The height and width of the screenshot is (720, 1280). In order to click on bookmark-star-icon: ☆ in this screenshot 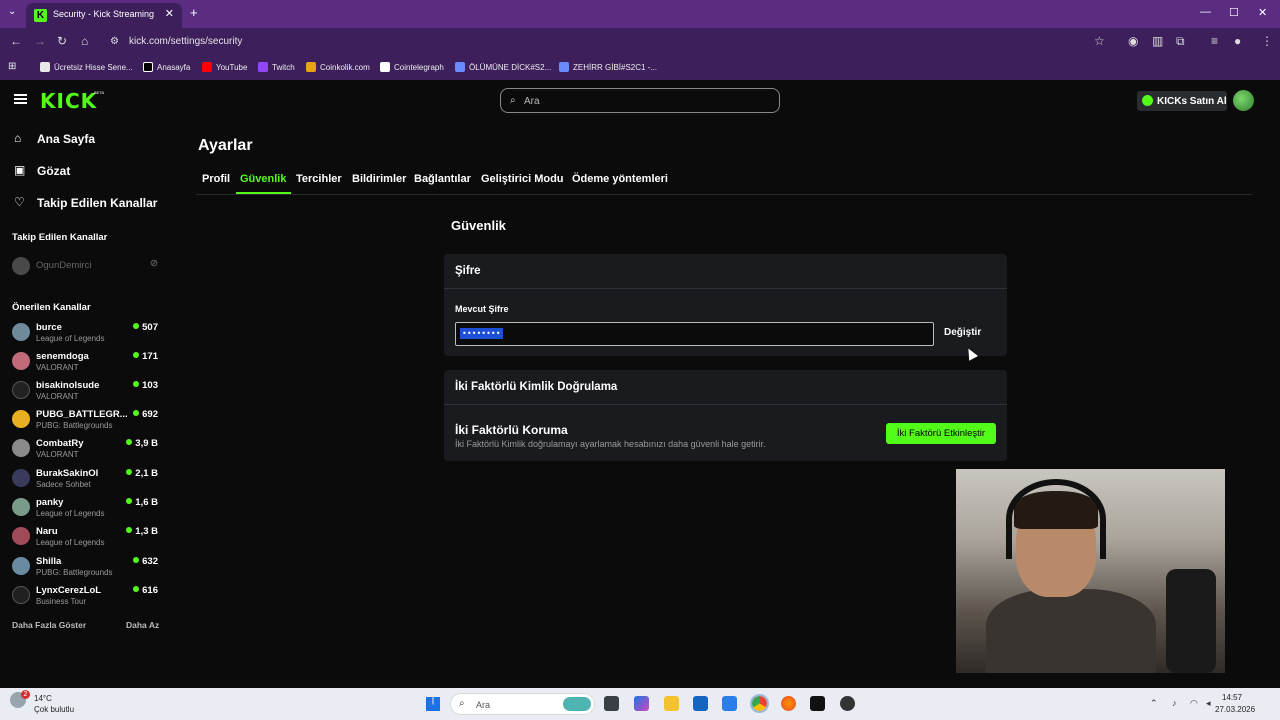, I will do `click(1099, 41)`.